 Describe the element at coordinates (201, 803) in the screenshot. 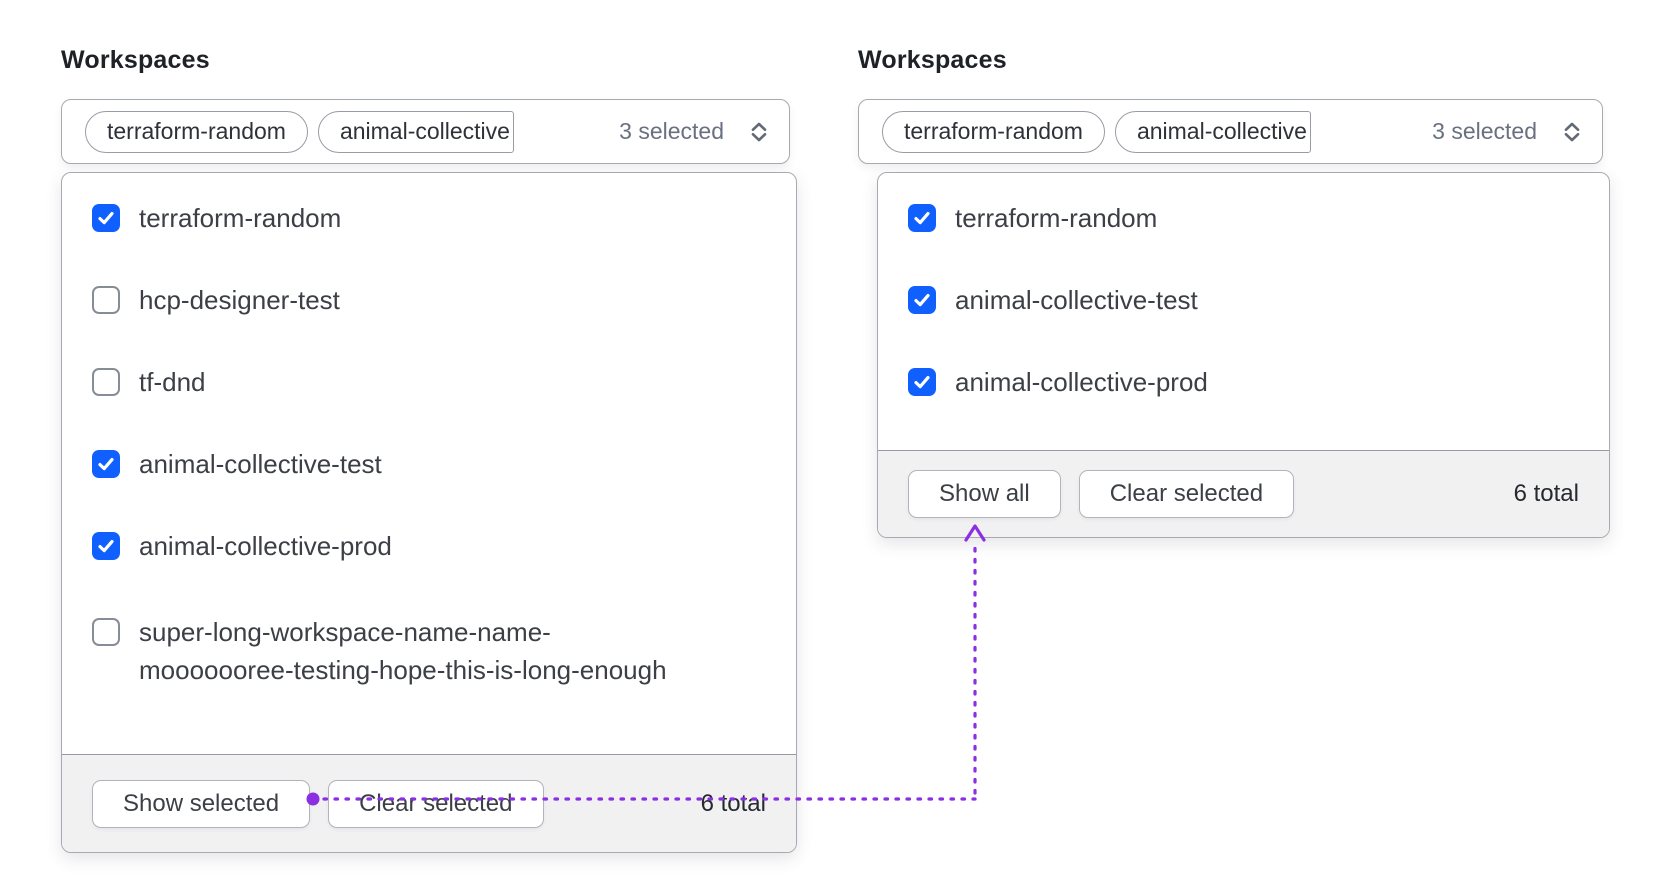

I see `show-selected-button: Show selected` at that location.